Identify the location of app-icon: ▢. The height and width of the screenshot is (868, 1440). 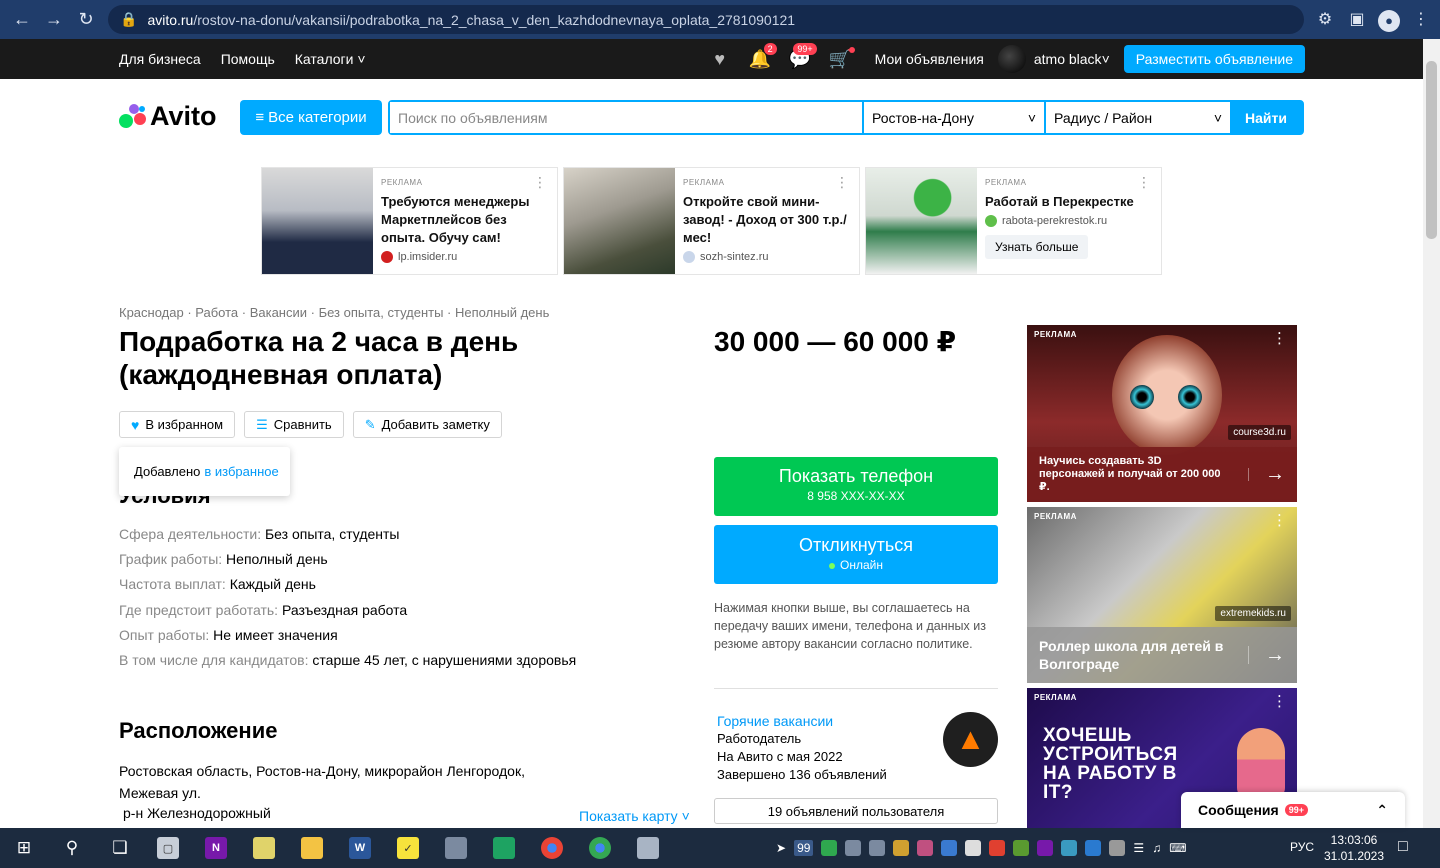
(168, 848).